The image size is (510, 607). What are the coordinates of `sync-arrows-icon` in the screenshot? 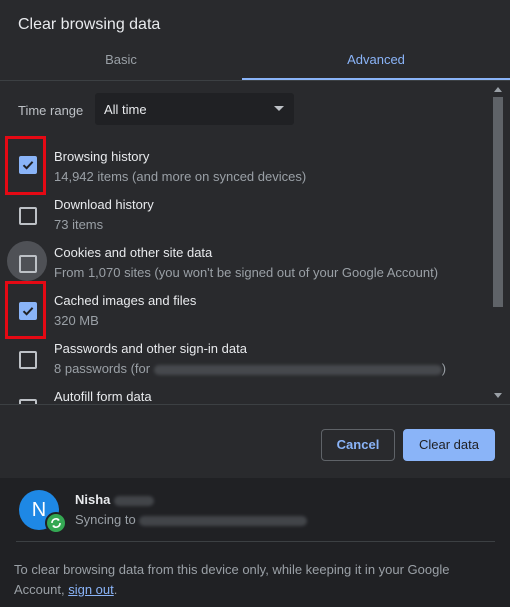 It's located at (56, 523).